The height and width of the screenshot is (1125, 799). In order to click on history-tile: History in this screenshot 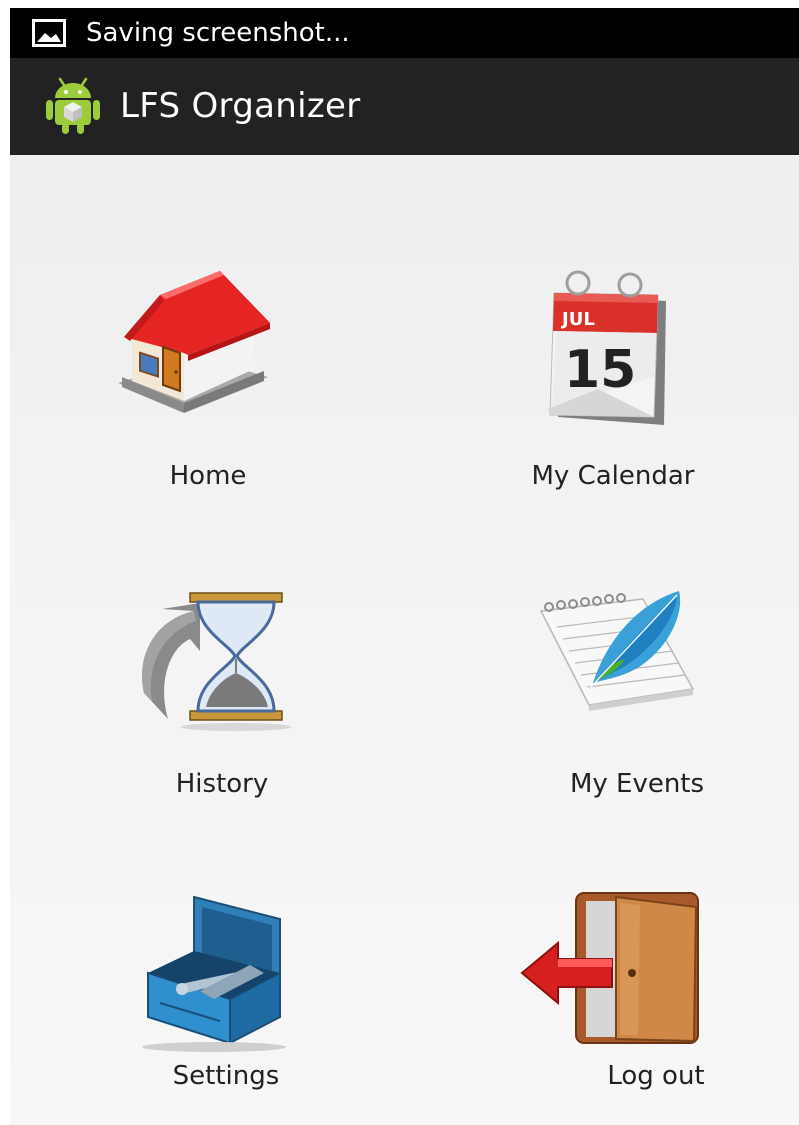, I will do `click(220, 695)`.